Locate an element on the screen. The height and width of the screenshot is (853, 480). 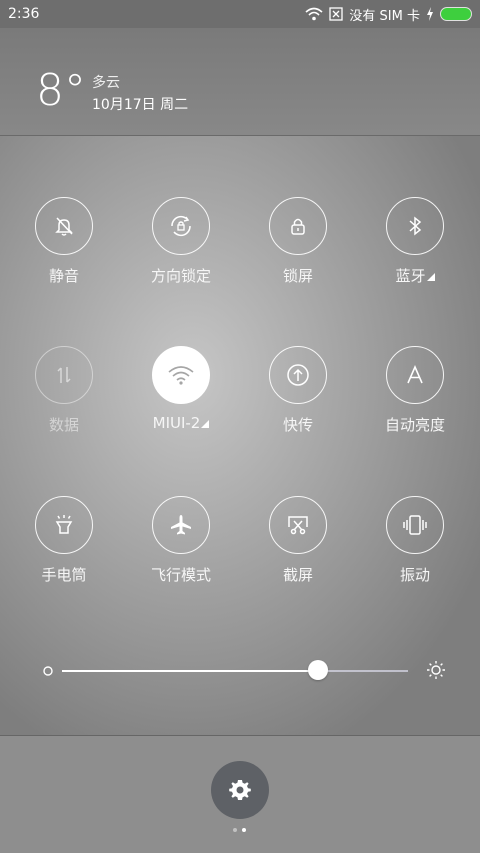
no-sim-icon is located at coordinates (336, 14).